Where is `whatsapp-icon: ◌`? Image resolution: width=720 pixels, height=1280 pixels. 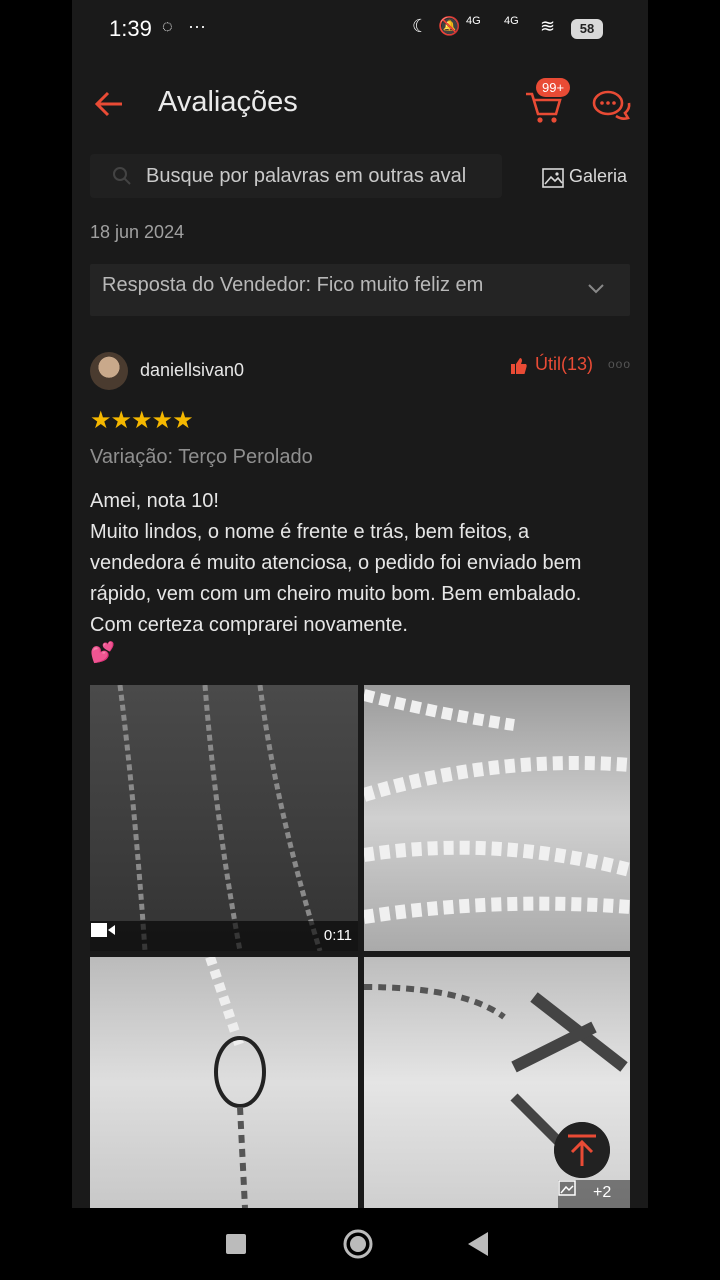 whatsapp-icon: ◌ is located at coordinates (167, 26).